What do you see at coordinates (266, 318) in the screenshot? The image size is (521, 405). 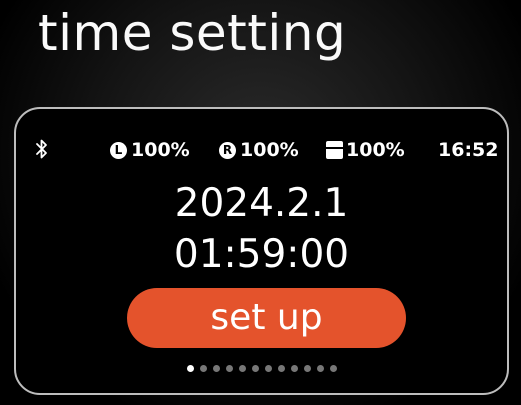 I see `set-up-button: set up` at bounding box center [266, 318].